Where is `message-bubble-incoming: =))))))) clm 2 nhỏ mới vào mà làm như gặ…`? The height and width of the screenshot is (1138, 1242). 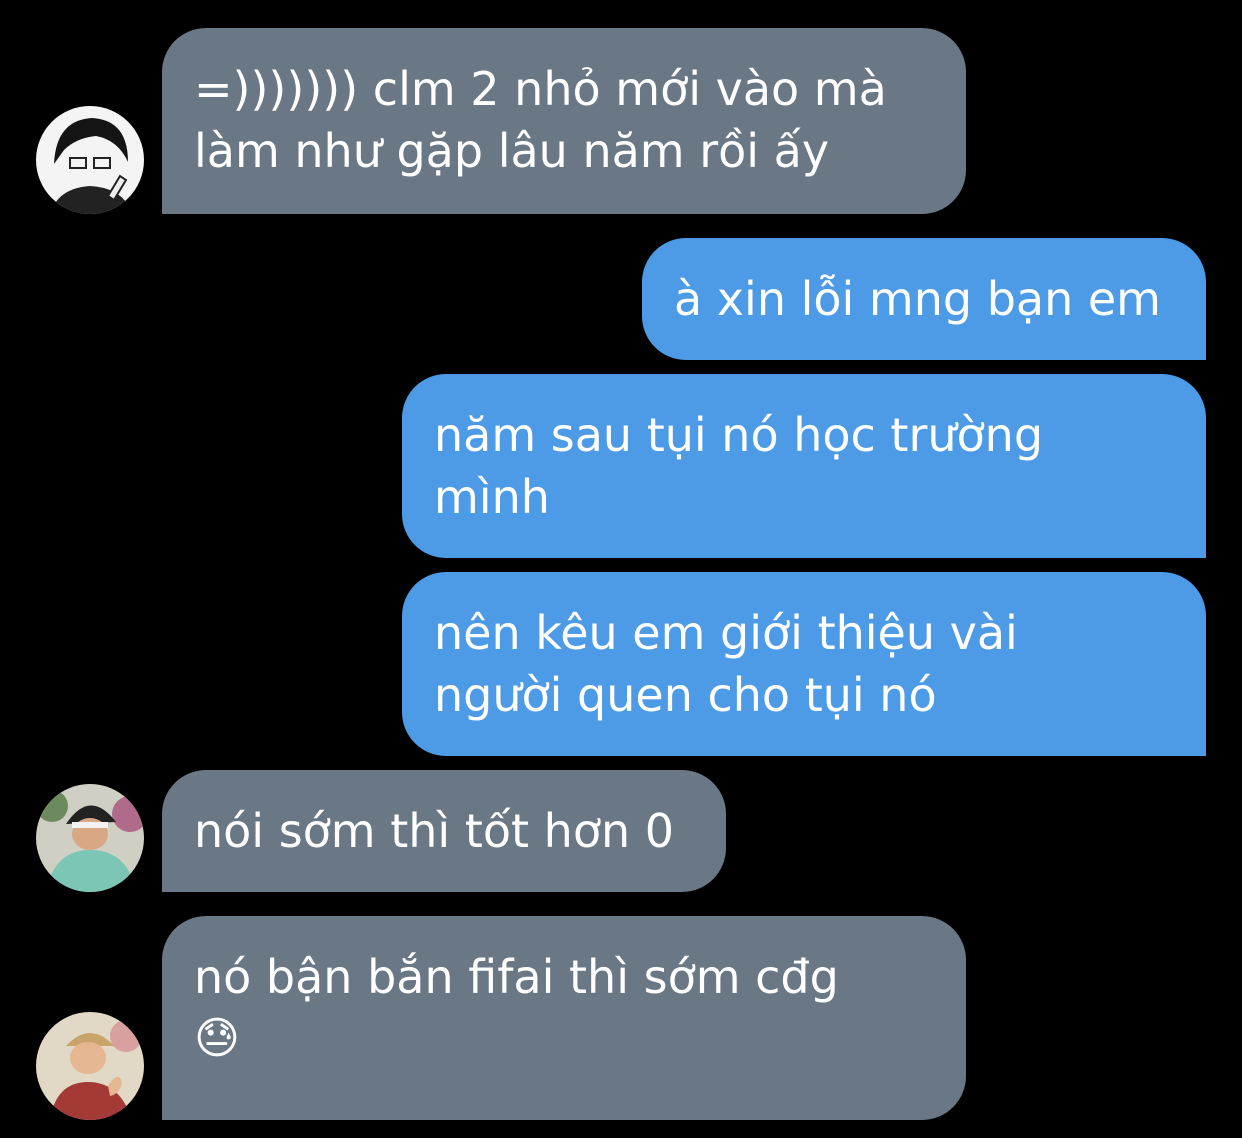
message-bubble-incoming: =))))))) clm 2 nhỏ mới vào mà làm như gặ… is located at coordinates (564, 121).